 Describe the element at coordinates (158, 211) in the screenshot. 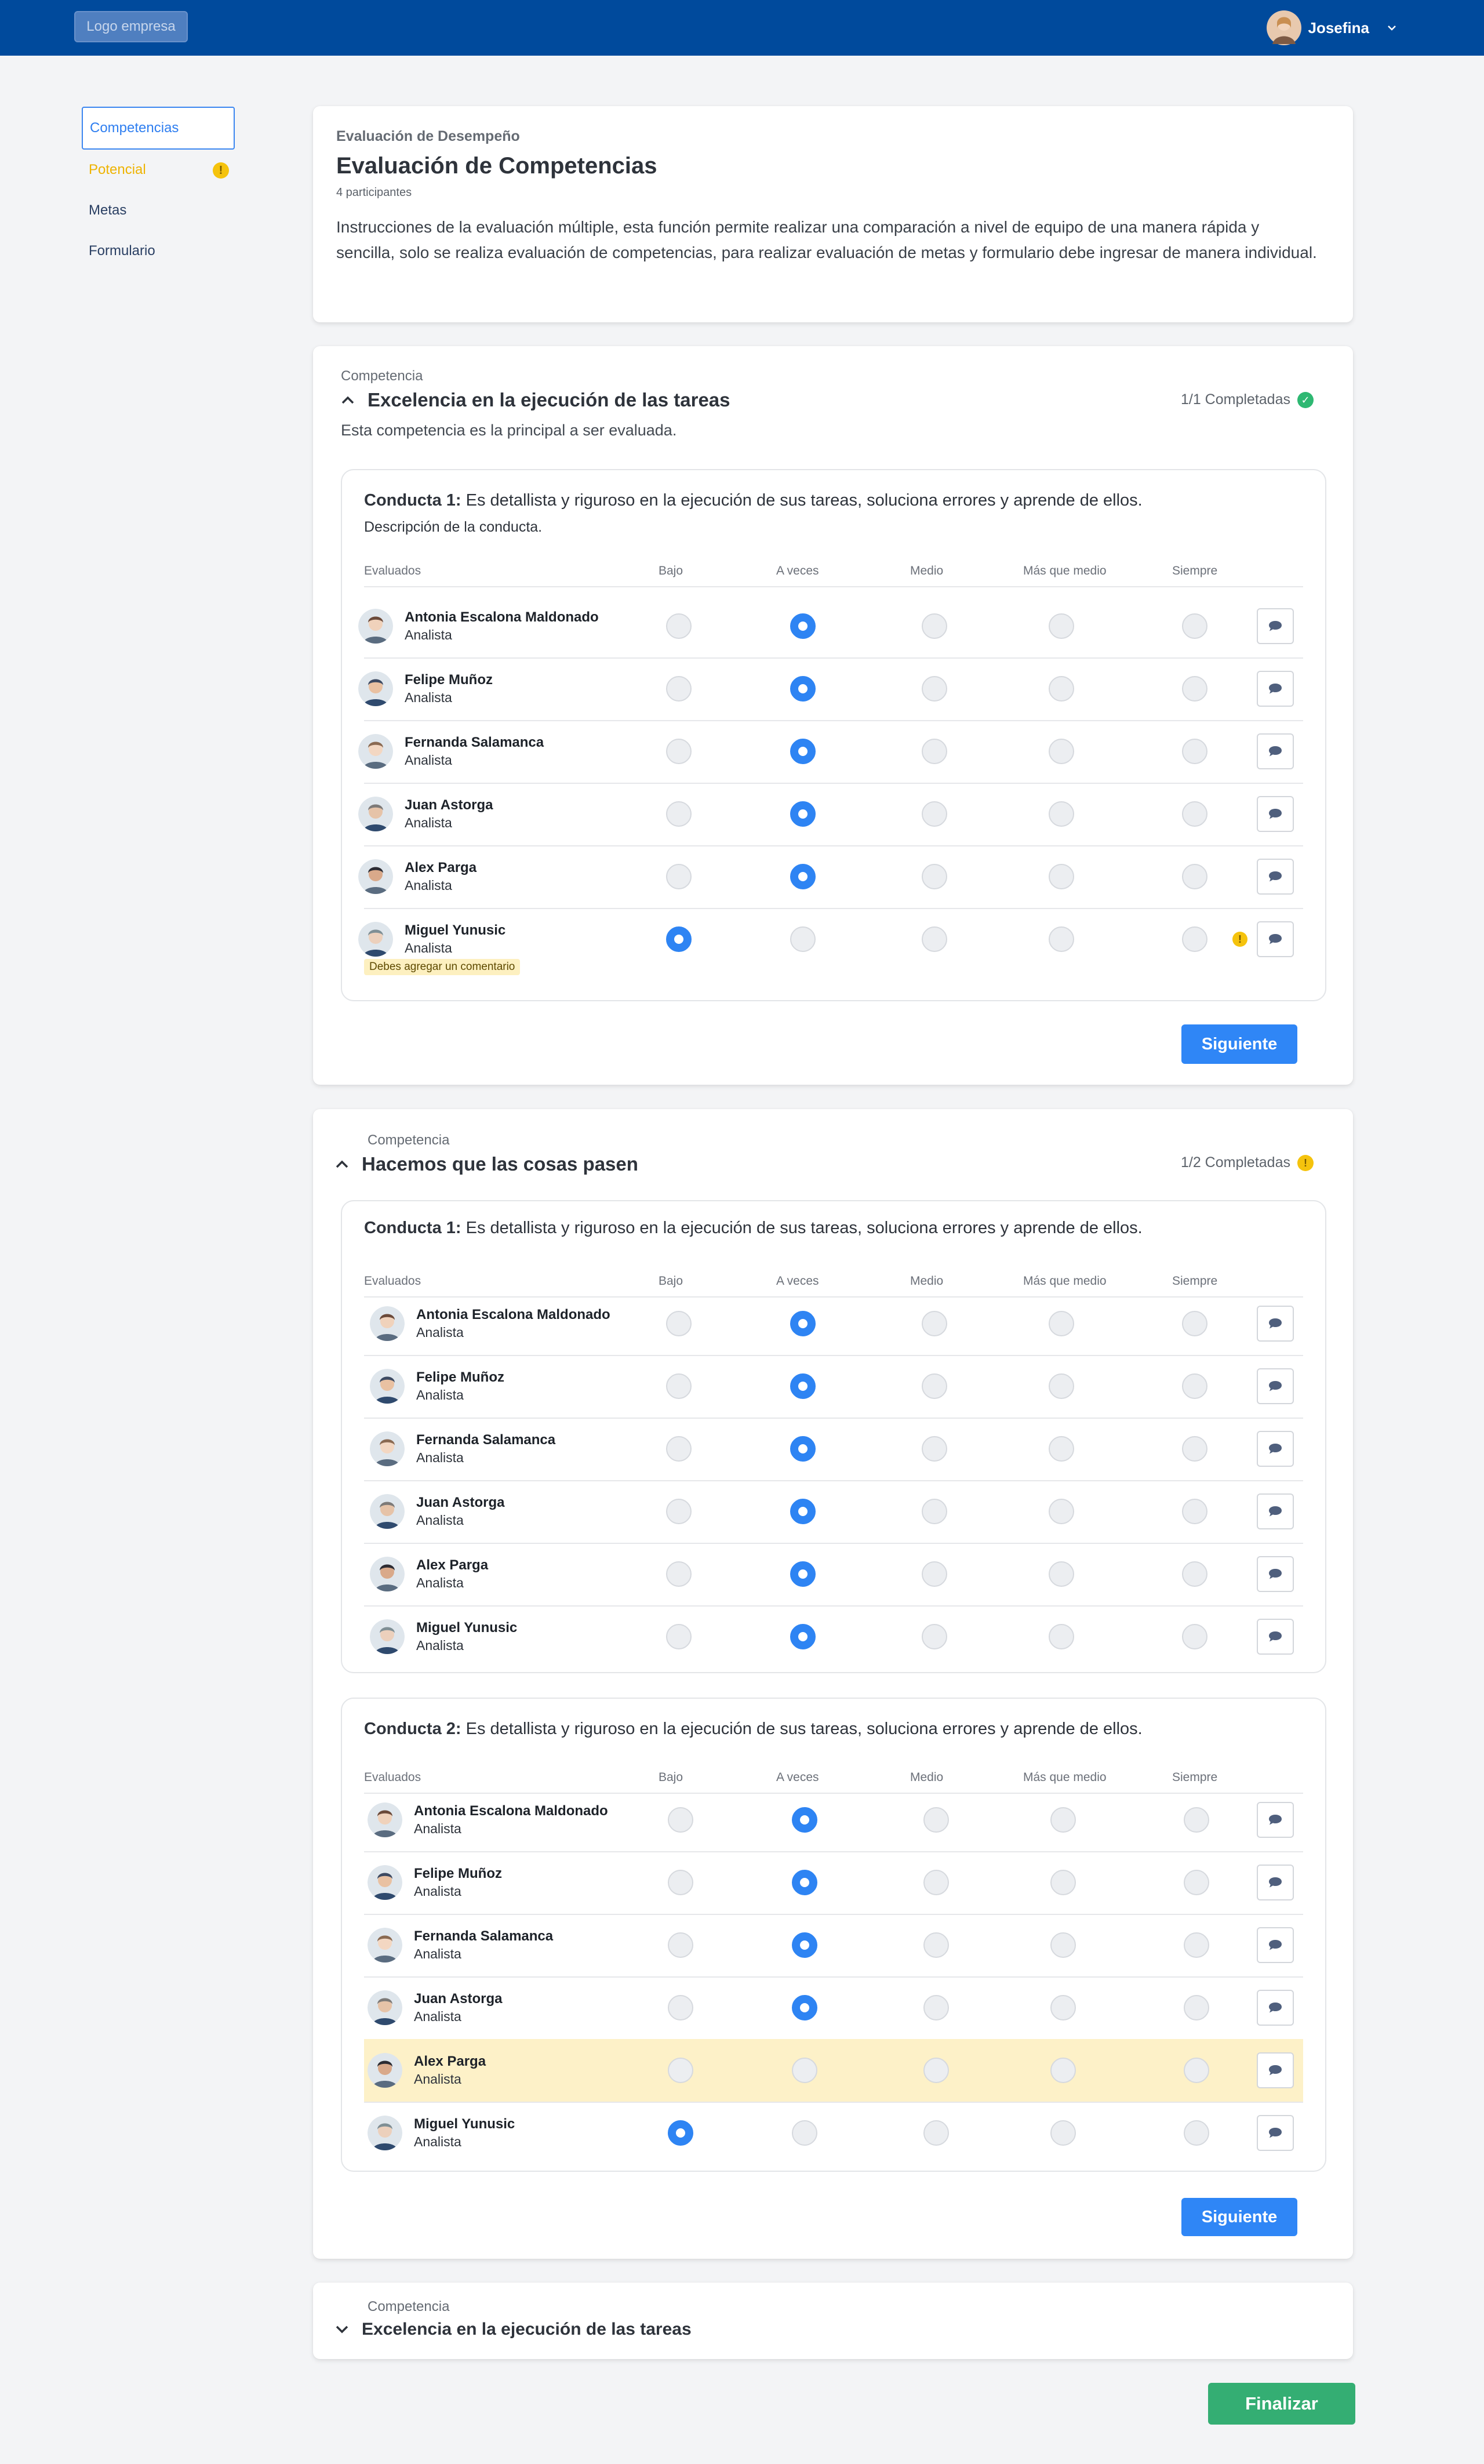

I see `sidebar-item-metas: Metas` at that location.